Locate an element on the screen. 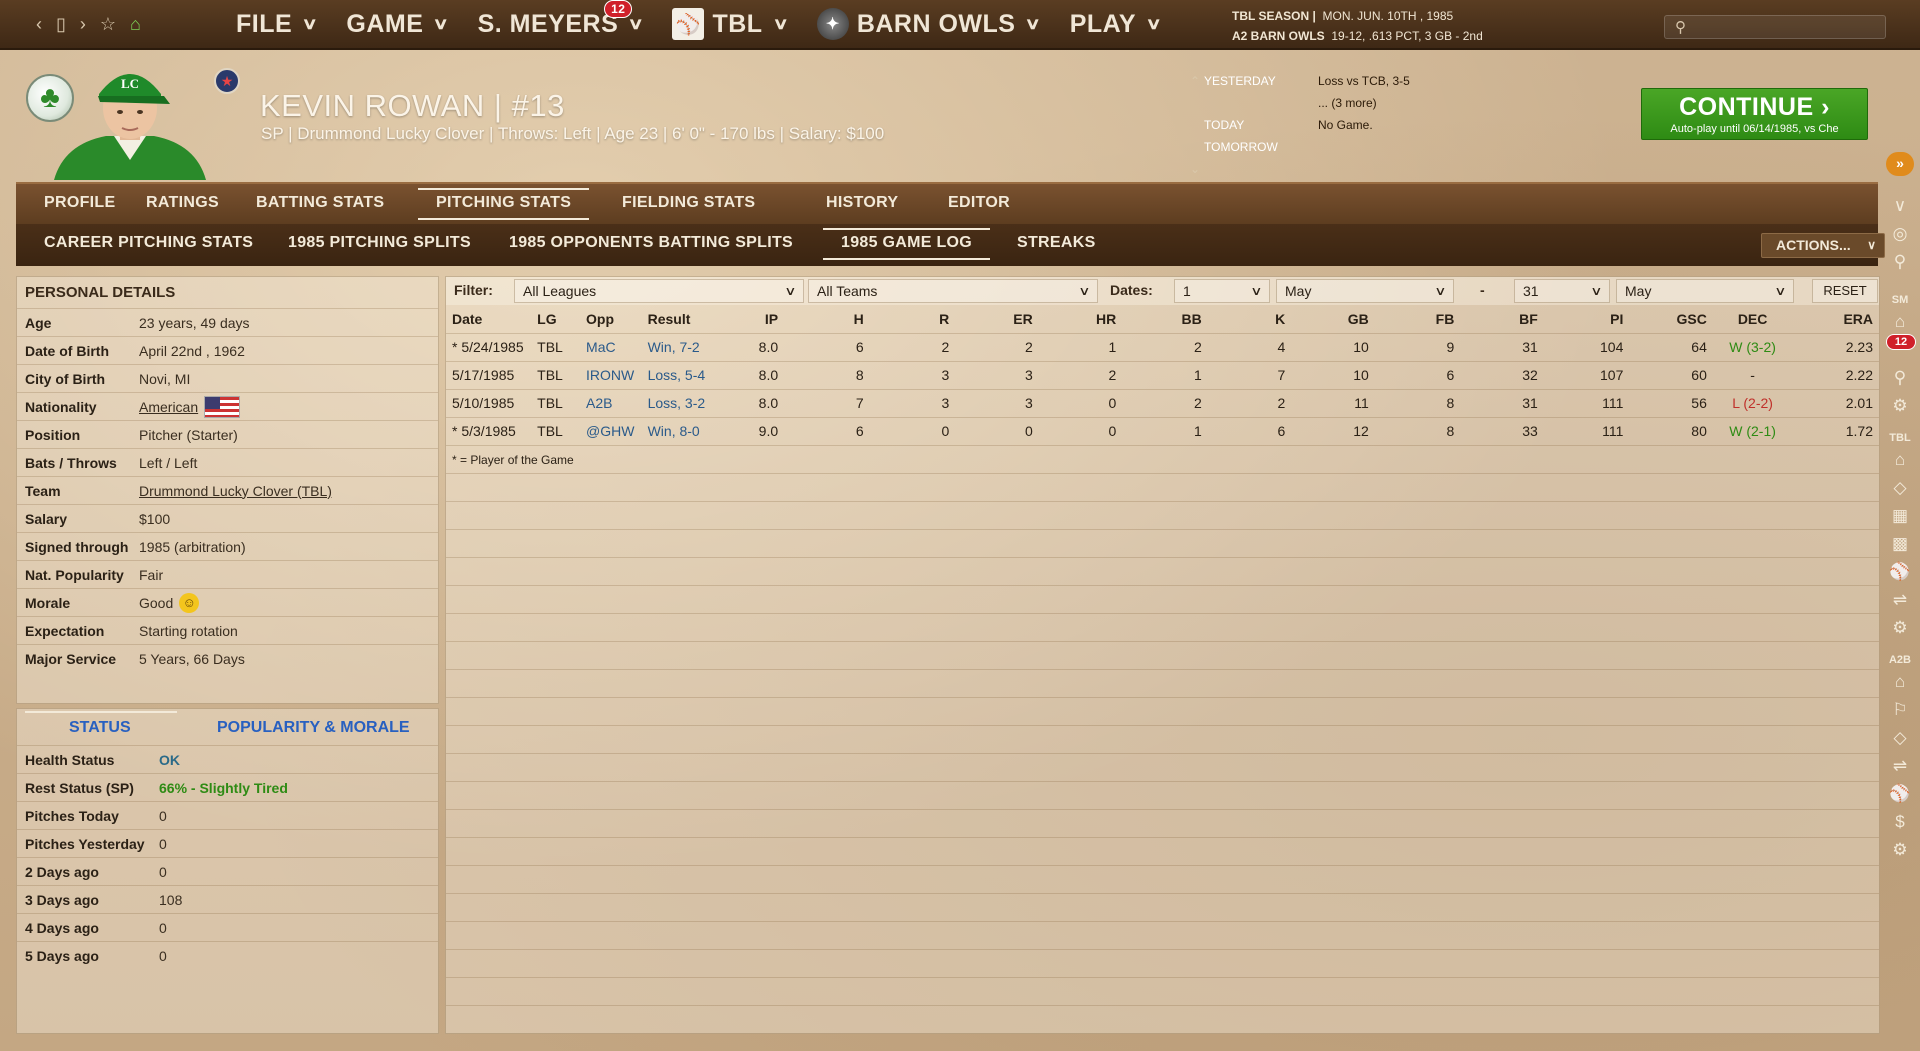 The height and width of the screenshot is (1051, 1920). column-header: HR is located at coordinates (1081, 319).